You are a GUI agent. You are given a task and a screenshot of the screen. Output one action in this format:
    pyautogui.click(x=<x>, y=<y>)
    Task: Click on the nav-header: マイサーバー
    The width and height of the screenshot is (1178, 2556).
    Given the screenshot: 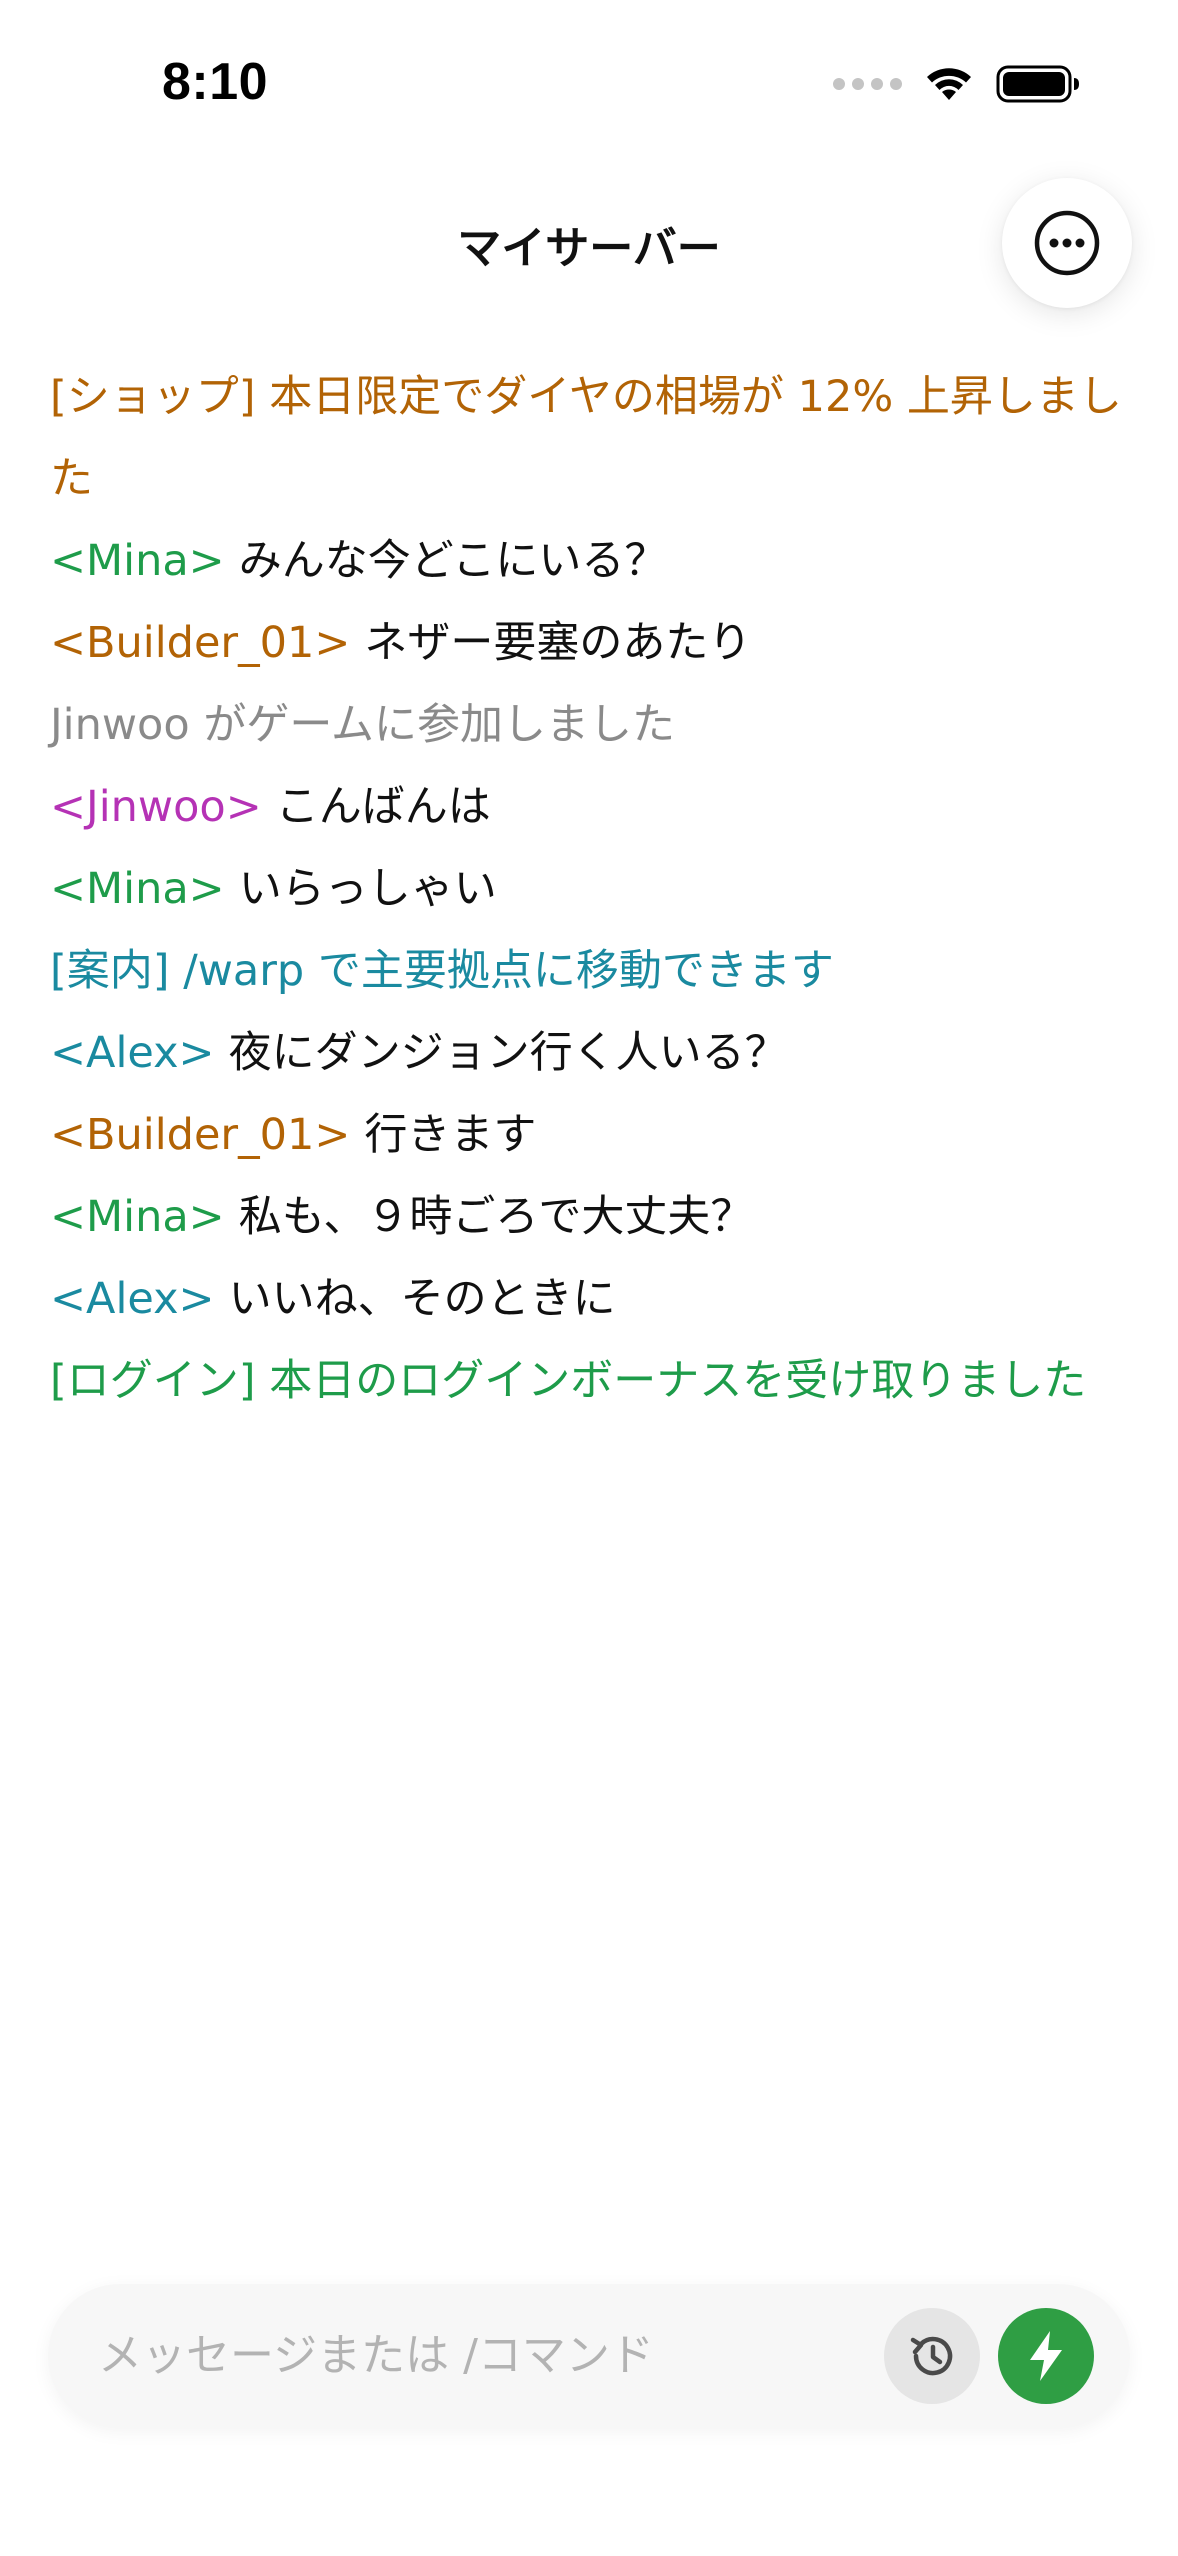 What is the action you would take?
    pyautogui.click(x=589, y=240)
    